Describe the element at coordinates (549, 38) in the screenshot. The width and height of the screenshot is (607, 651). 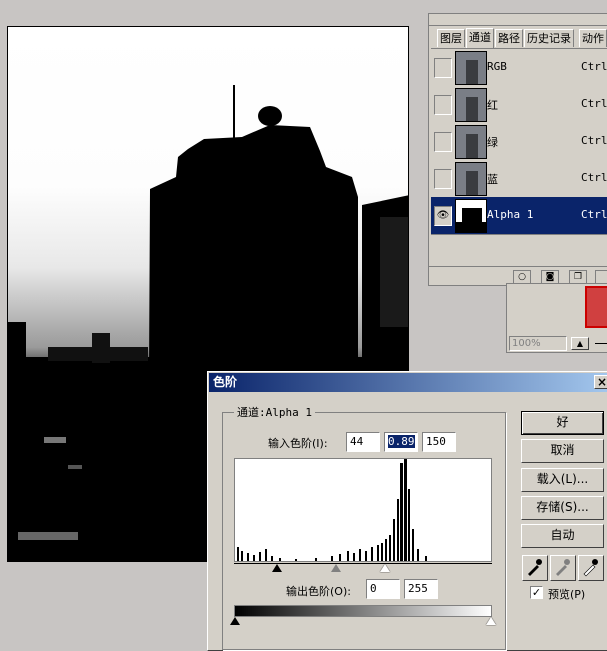
I see `tab-history: 历史记录` at that location.